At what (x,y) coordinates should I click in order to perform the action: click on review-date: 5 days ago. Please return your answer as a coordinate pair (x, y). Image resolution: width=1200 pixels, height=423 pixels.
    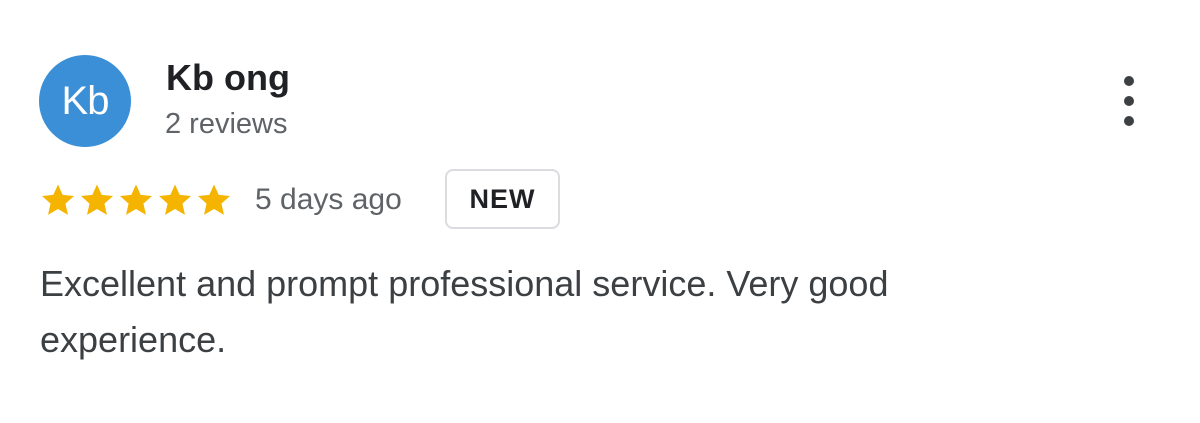
    Looking at the image, I should click on (328, 199).